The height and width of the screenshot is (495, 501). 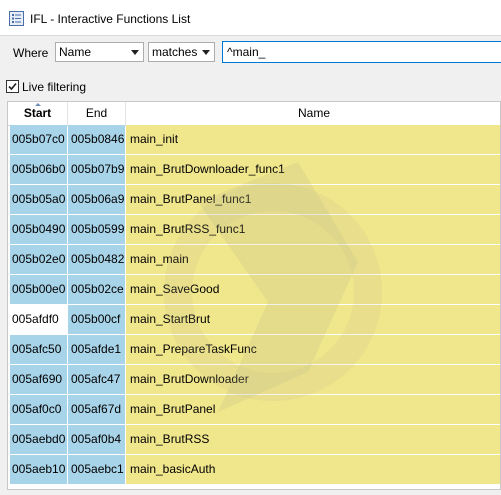 I want to click on cell-start-address: 005b06b0, so click(x=38, y=169).